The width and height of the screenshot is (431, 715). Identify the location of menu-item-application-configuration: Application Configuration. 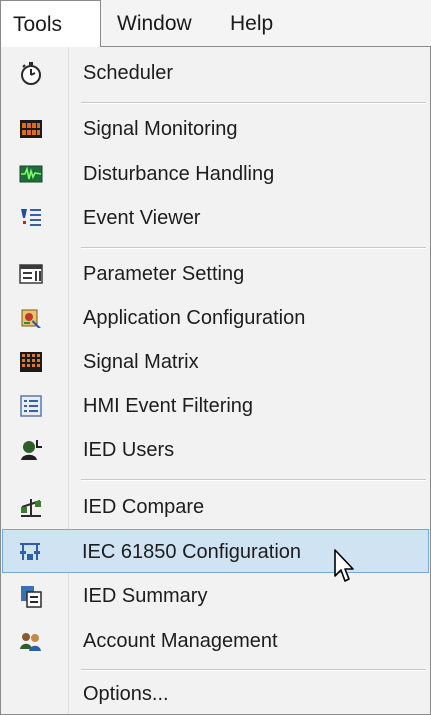
(215, 318).